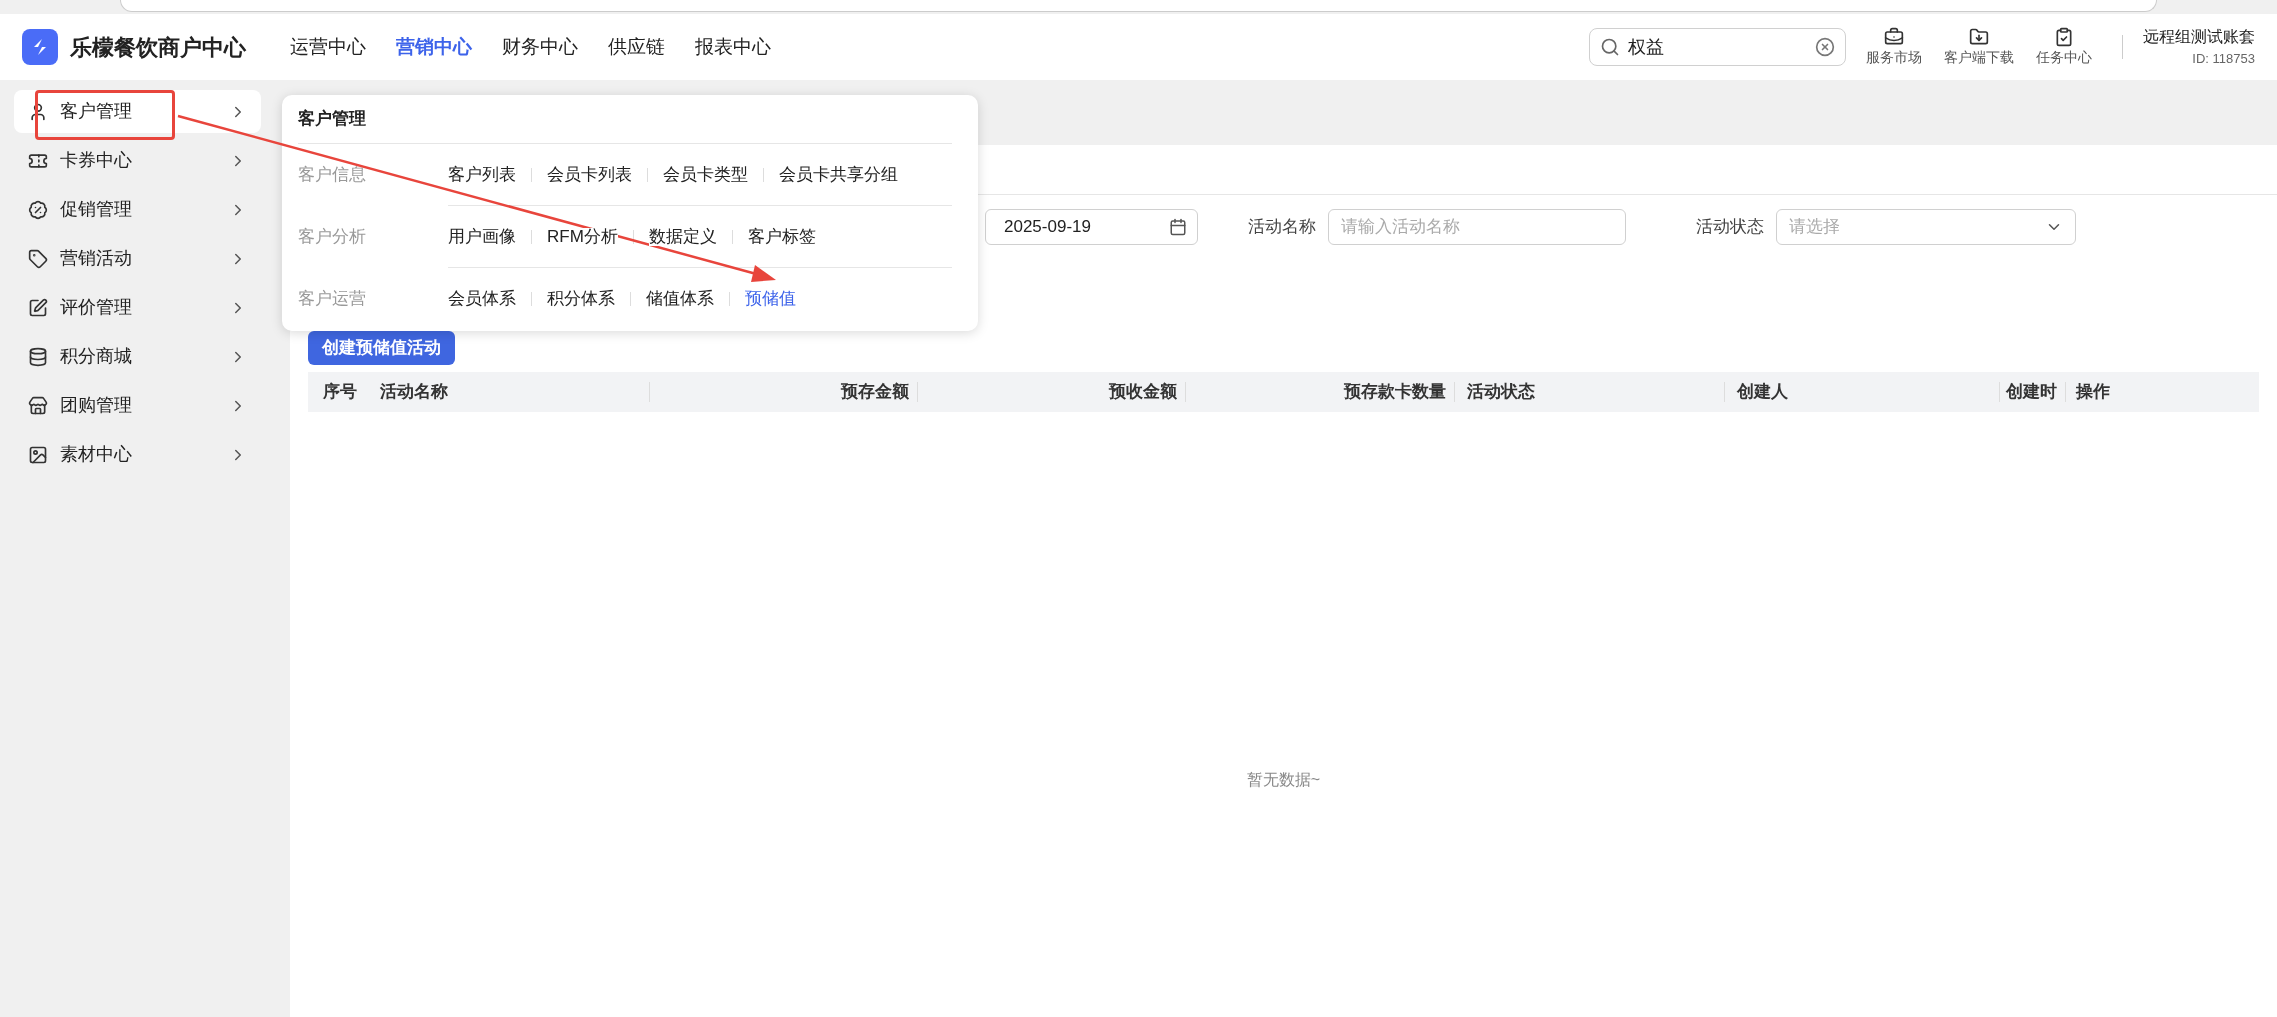  Describe the element at coordinates (137, 209) in the screenshot. I see `sidebar-item: 促销管理` at that location.